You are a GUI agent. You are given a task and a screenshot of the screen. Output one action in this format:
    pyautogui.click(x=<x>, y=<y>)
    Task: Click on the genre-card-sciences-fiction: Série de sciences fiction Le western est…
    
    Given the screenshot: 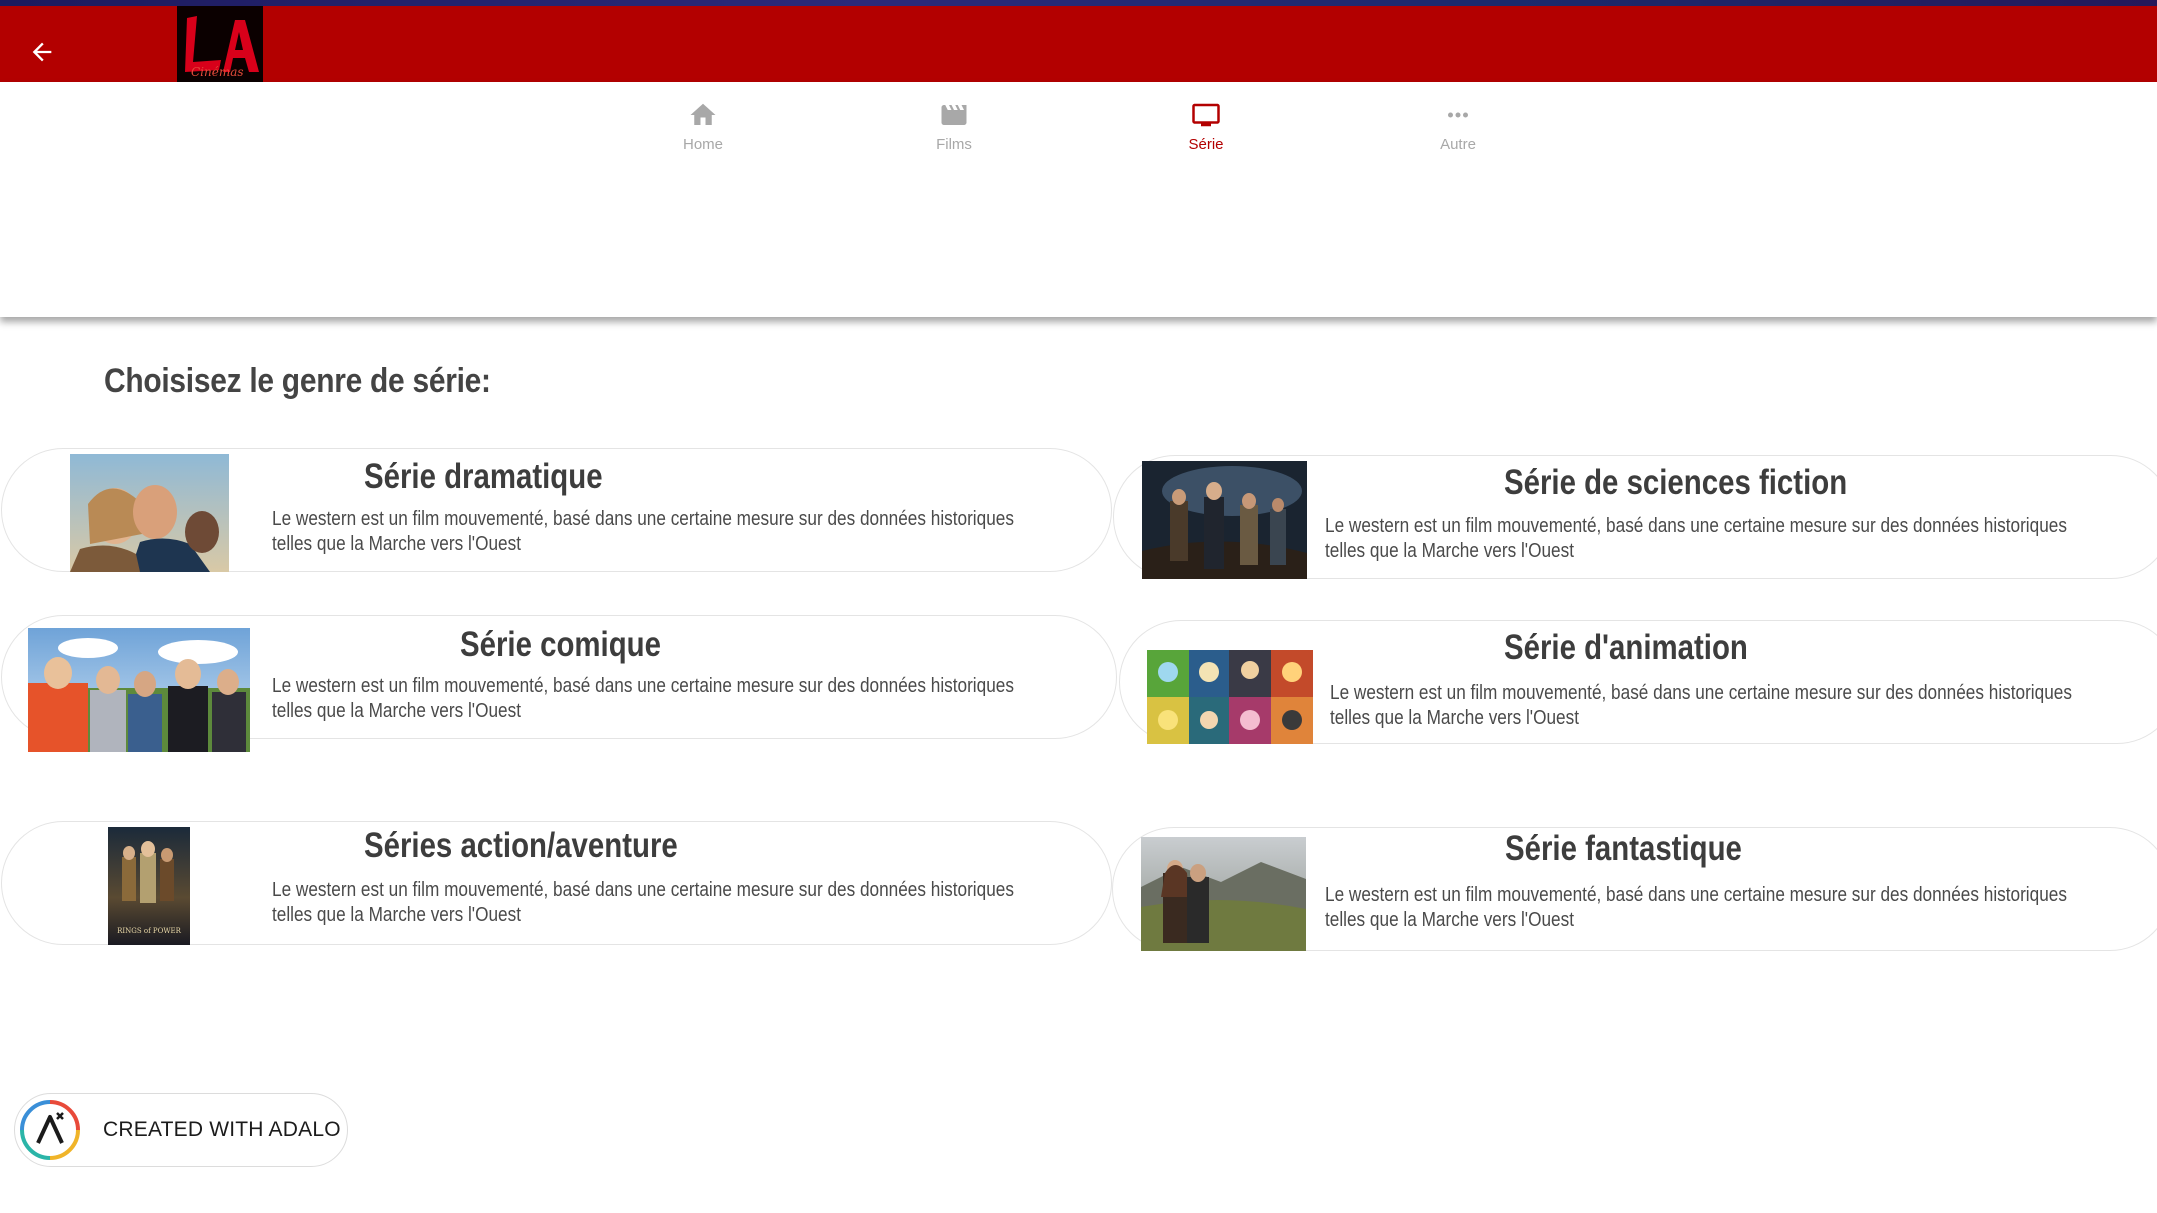 What is the action you would take?
    pyautogui.click(x=1635, y=517)
    